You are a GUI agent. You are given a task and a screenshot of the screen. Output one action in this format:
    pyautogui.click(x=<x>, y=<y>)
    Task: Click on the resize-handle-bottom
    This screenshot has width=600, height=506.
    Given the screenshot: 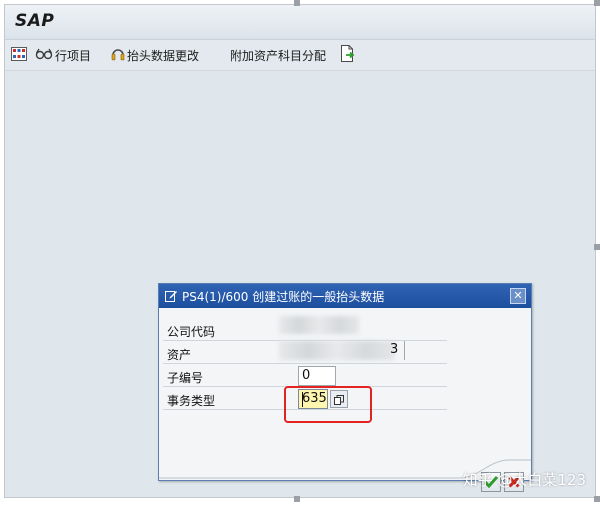 What is the action you would take?
    pyautogui.click(x=297, y=499)
    